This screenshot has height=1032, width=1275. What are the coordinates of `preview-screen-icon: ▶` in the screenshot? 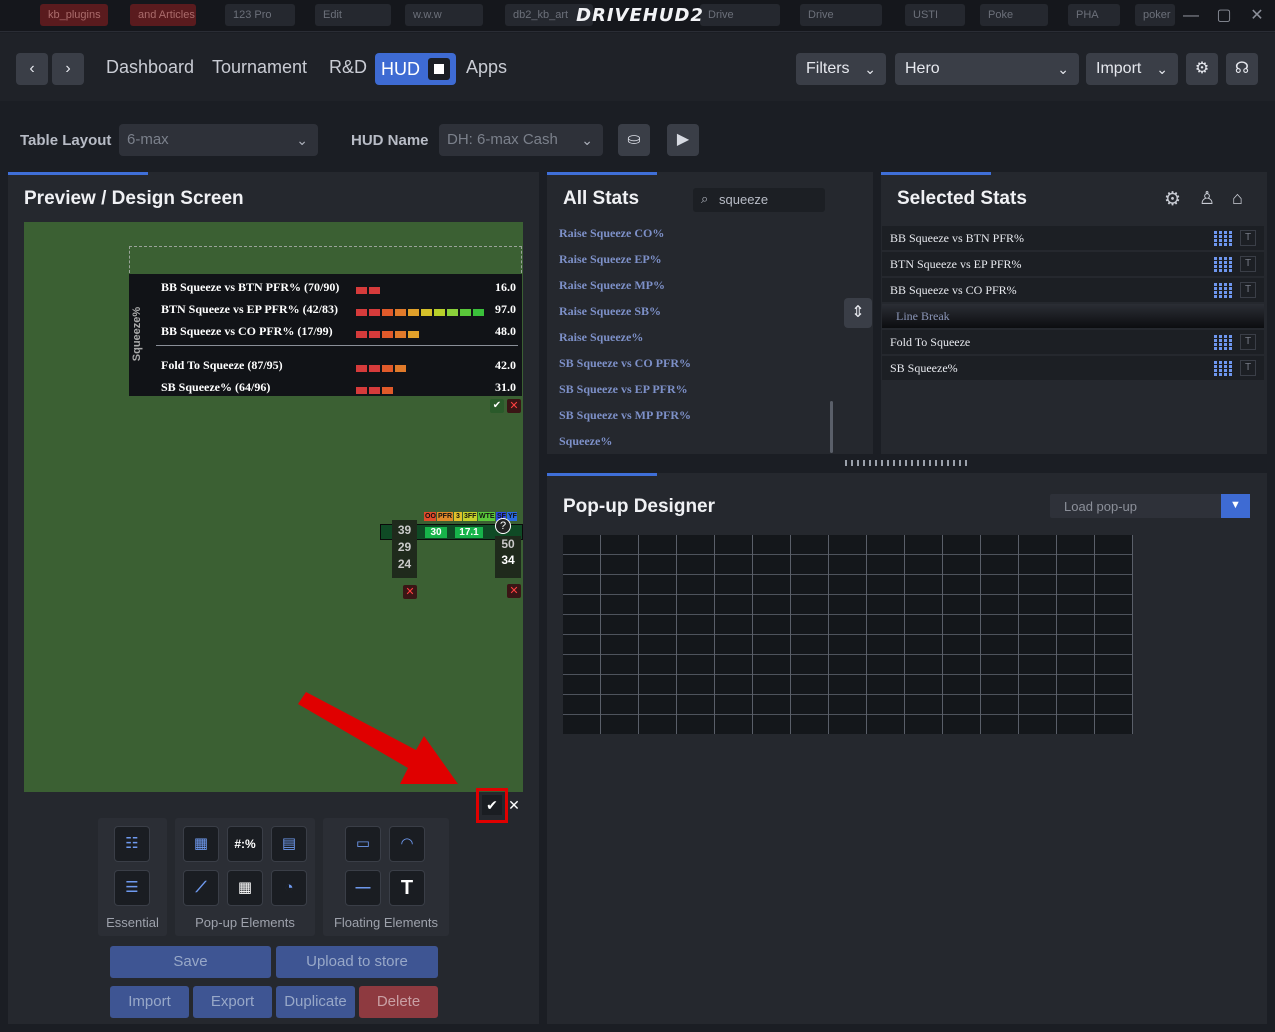 It's located at (683, 140).